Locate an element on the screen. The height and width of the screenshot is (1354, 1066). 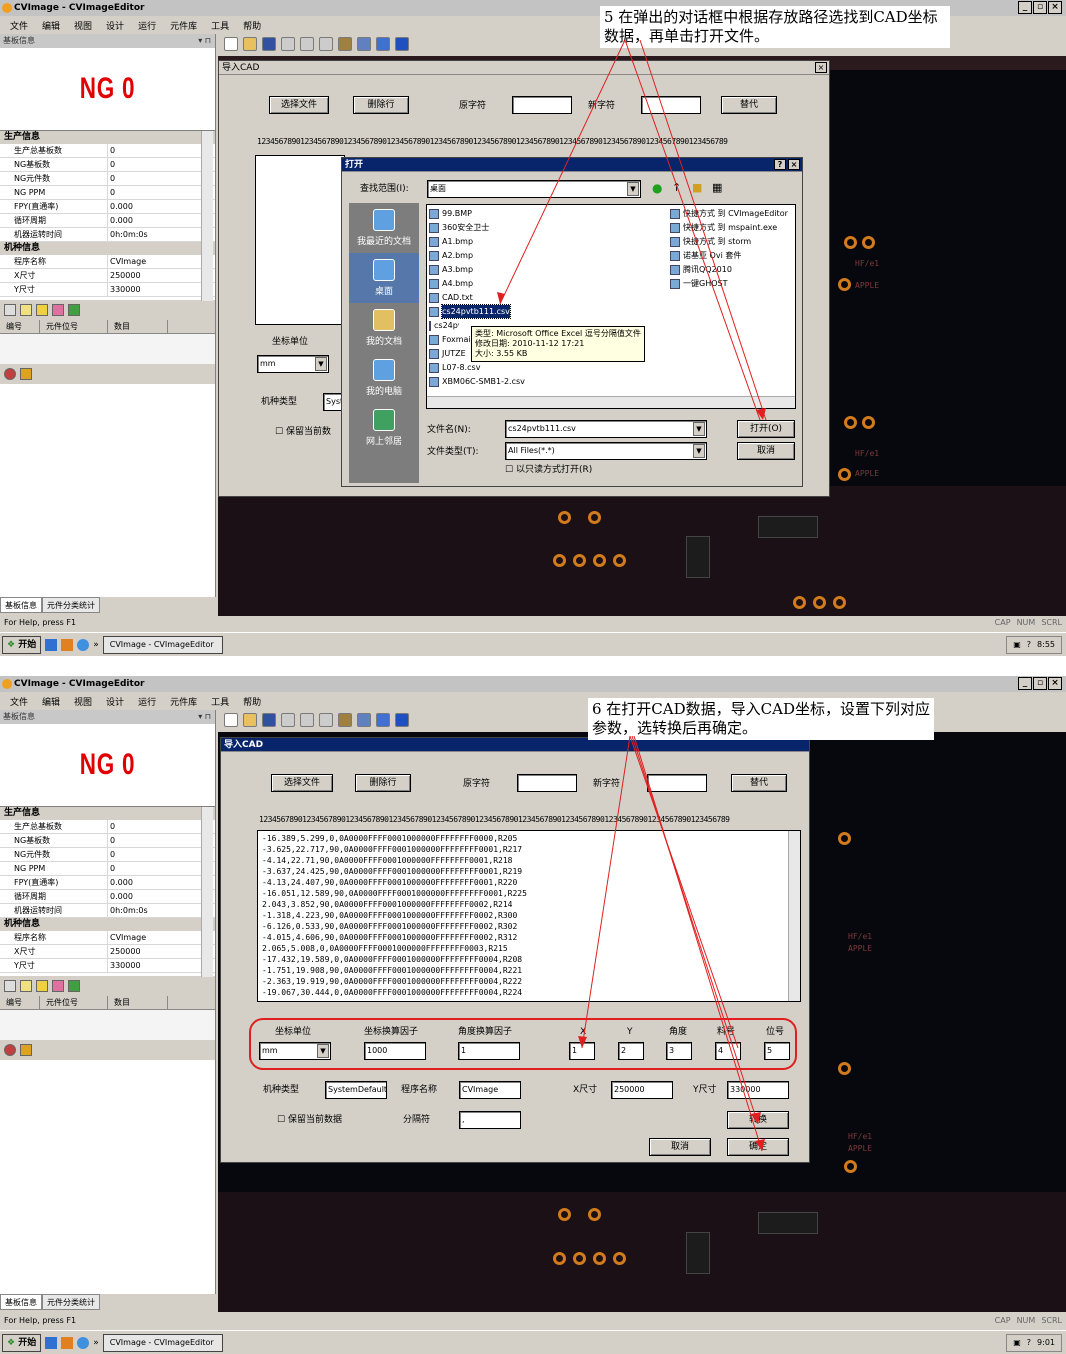
xsize-input: 250000 is located at coordinates (642, 1090).